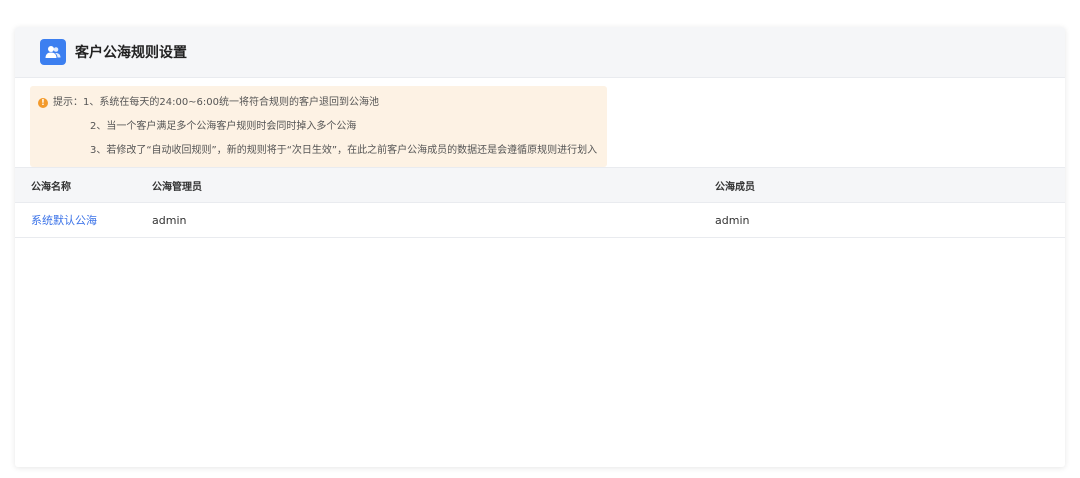 The width and height of the screenshot is (1080, 478). I want to click on notice-line-2: 2、当一个客户满足多个公海客户规则时会同时掉入多个公海, so click(322, 127).